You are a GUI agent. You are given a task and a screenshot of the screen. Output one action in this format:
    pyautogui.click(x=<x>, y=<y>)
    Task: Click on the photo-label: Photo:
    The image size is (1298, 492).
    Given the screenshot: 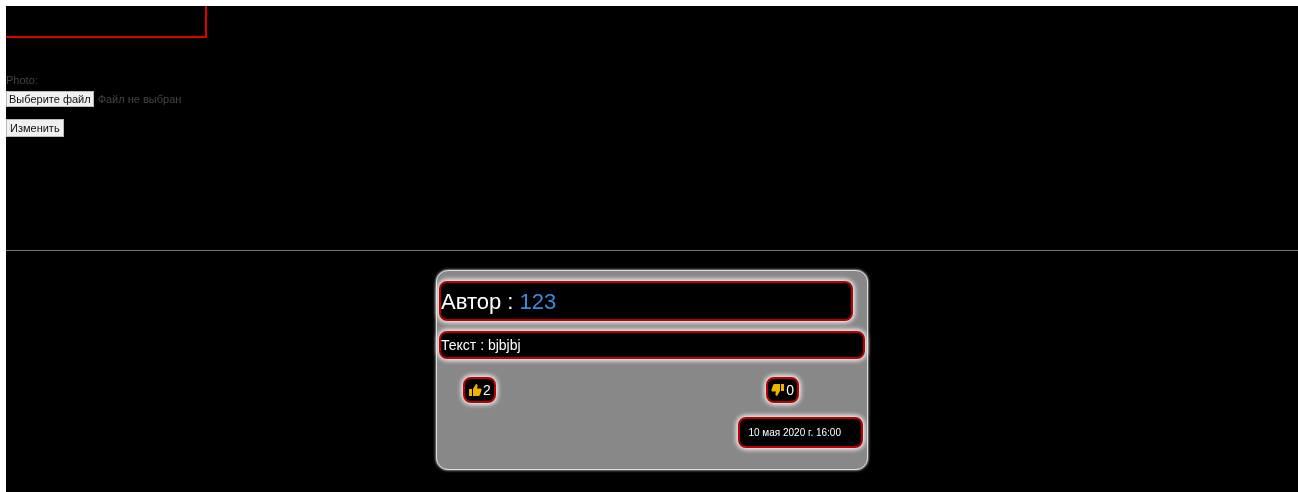 What is the action you would take?
    pyautogui.click(x=22, y=81)
    